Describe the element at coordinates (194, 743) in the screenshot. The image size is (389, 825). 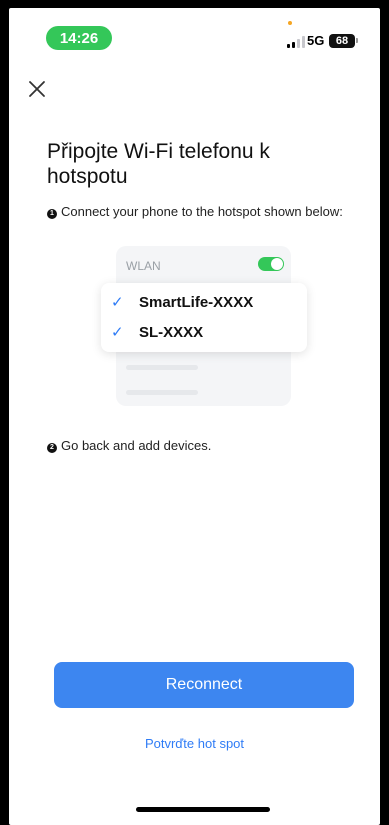
I see `confirm-hotspot-link: Potvrďte hot spot` at that location.